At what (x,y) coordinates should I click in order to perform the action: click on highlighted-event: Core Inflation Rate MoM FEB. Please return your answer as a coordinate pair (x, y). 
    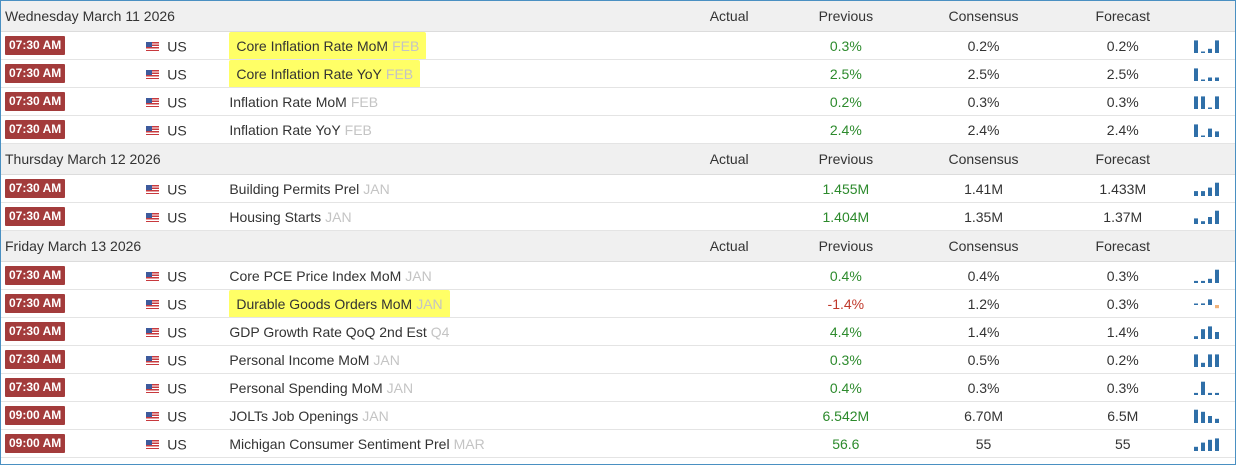
    Looking at the image, I should click on (328, 45).